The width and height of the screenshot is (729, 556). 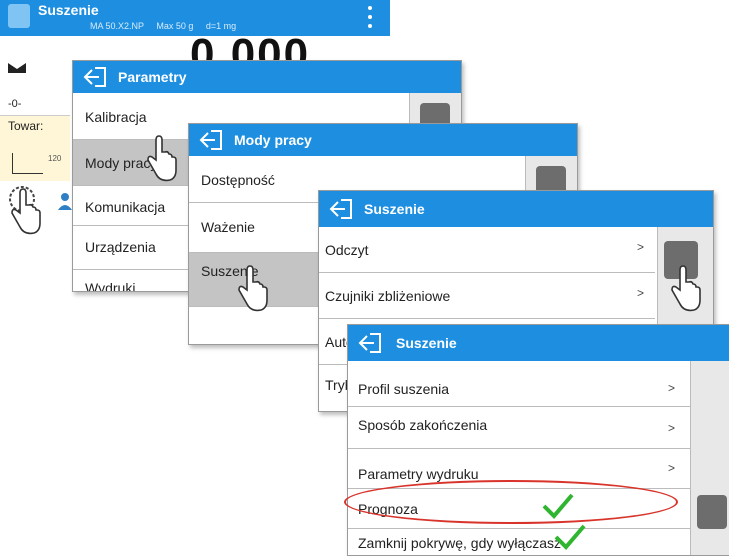 I want to click on menu-item-label: Kalibracja, so click(x=116, y=117).